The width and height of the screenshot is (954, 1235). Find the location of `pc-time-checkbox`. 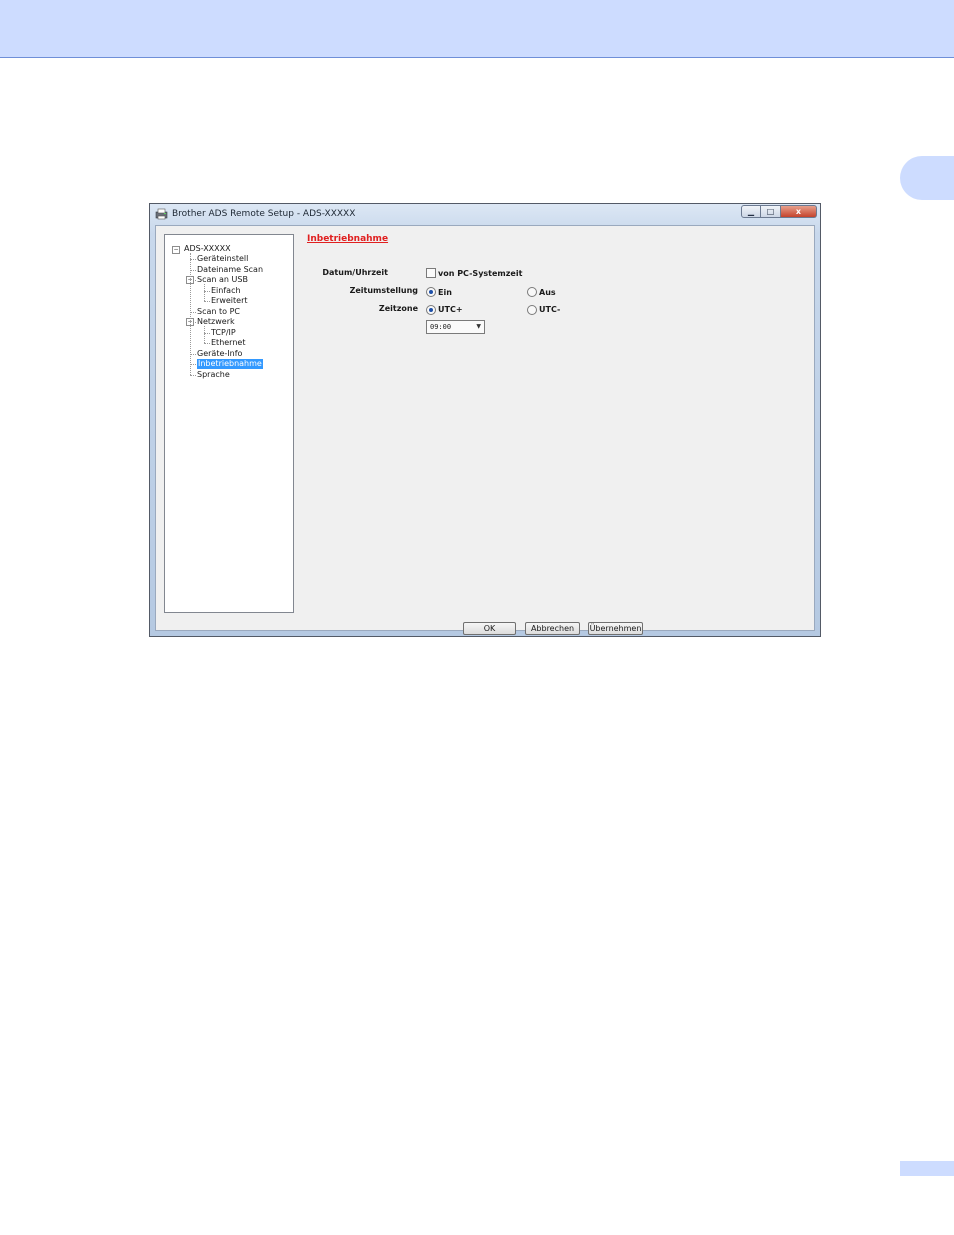

pc-time-checkbox is located at coordinates (431, 273).